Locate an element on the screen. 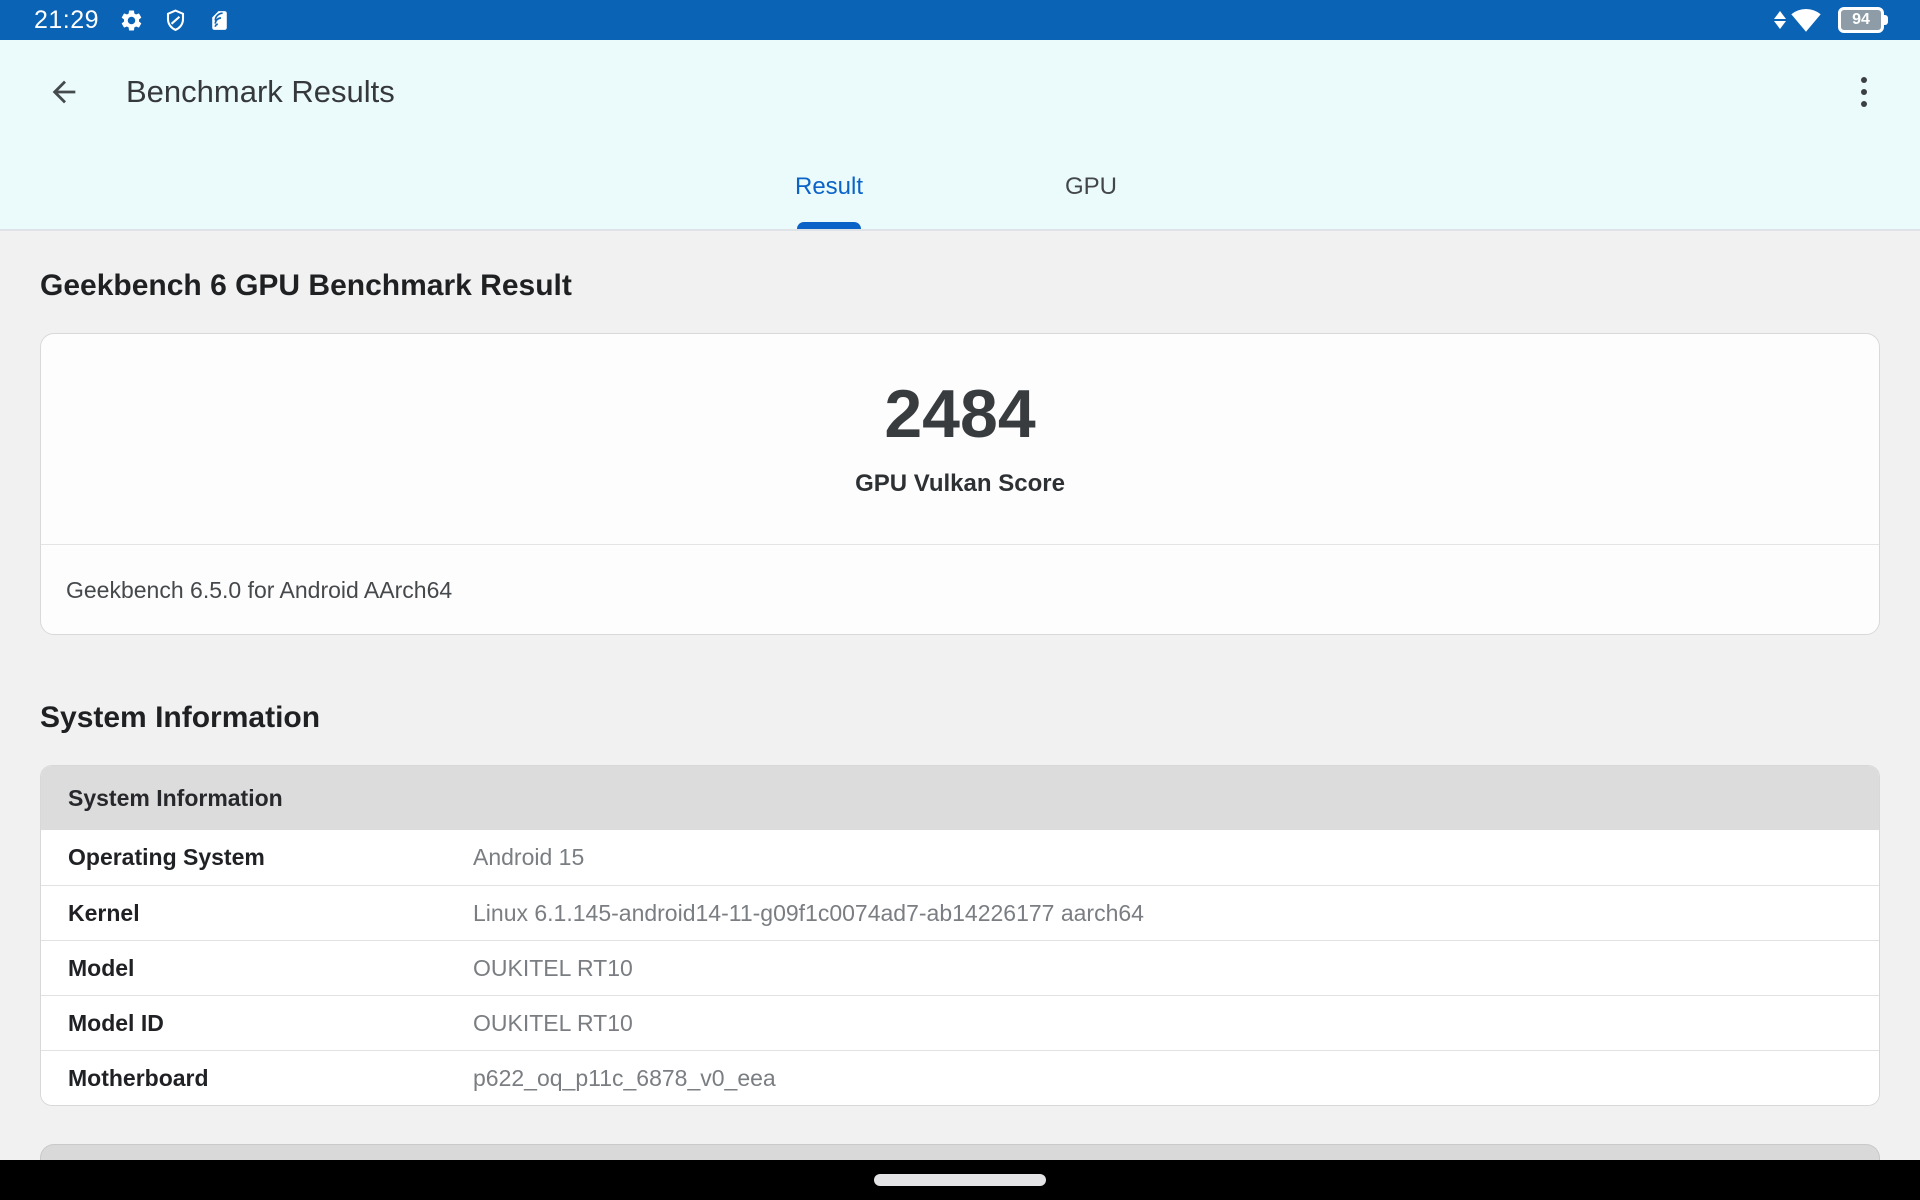 The width and height of the screenshot is (1920, 1200). row-label: Model ID is located at coordinates (116, 1022).